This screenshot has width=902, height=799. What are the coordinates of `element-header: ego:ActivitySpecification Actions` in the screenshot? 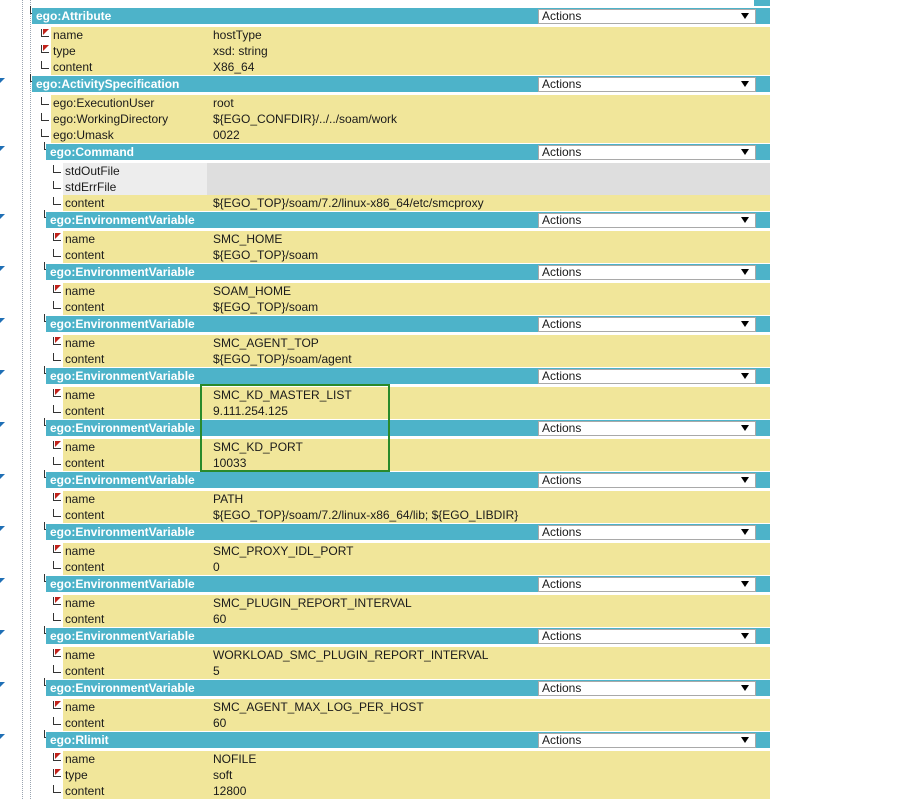 It's located at (401, 84).